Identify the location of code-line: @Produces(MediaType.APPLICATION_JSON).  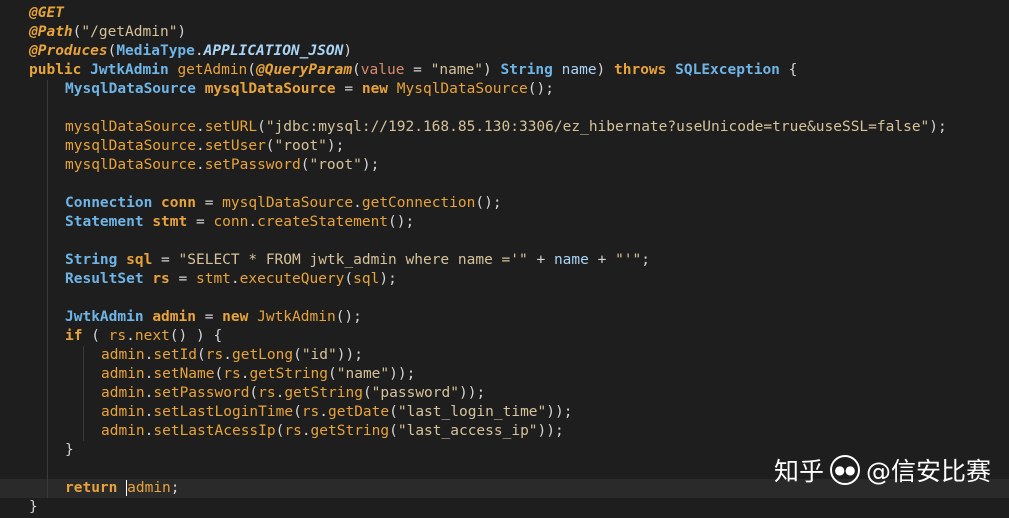
(504, 51).